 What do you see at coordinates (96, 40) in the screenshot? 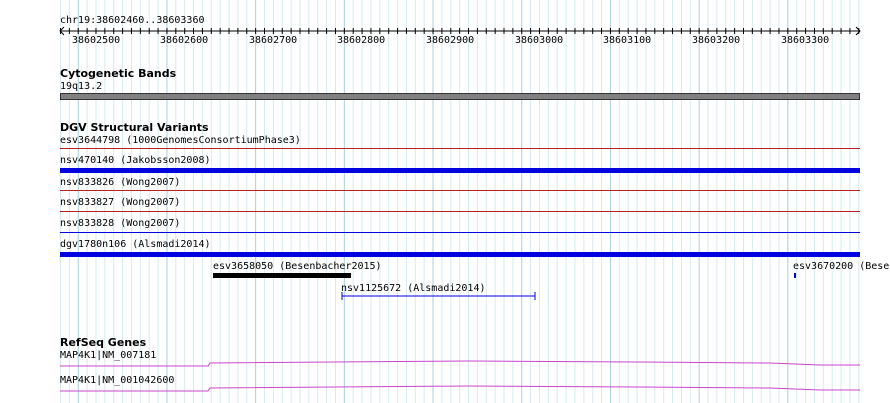
I see `ruler-tick-label: 38602500` at bounding box center [96, 40].